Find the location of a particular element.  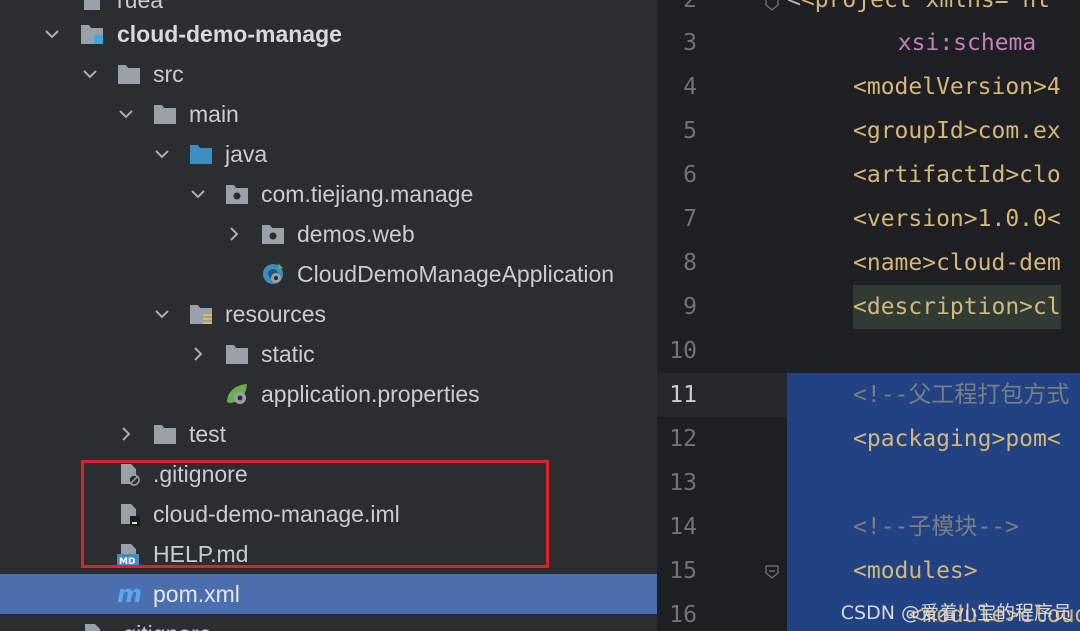

line-number: 13 is located at coordinates (683, 483).